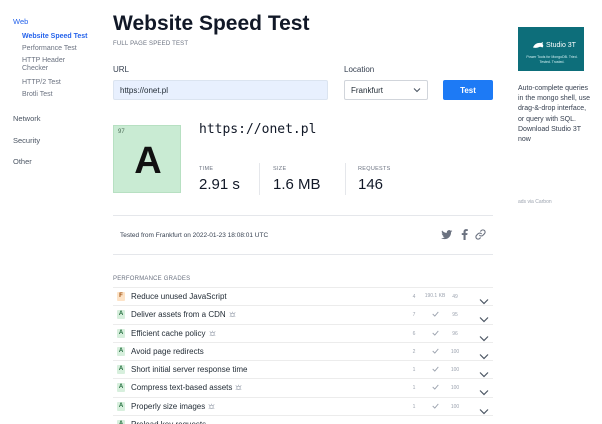  I want to click on metric-value: 146, so click(371, 184).